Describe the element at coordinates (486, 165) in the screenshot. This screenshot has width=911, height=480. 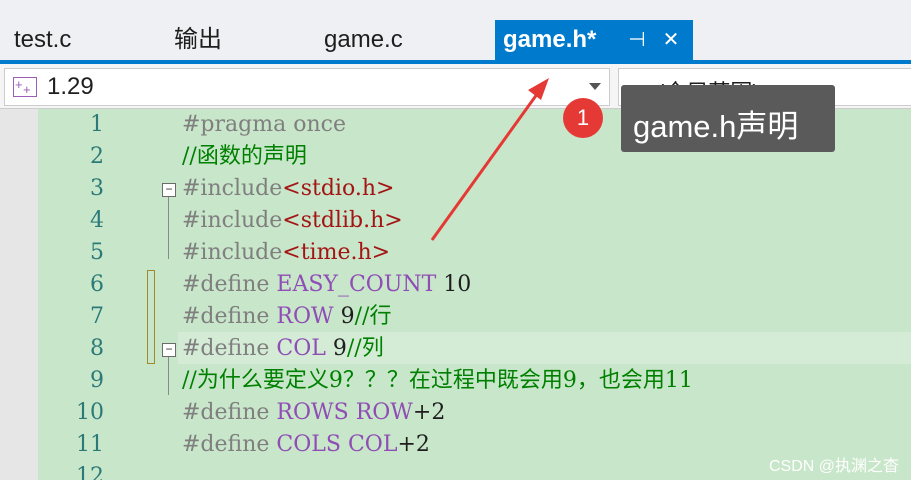
I see `arrow-line` at that location.